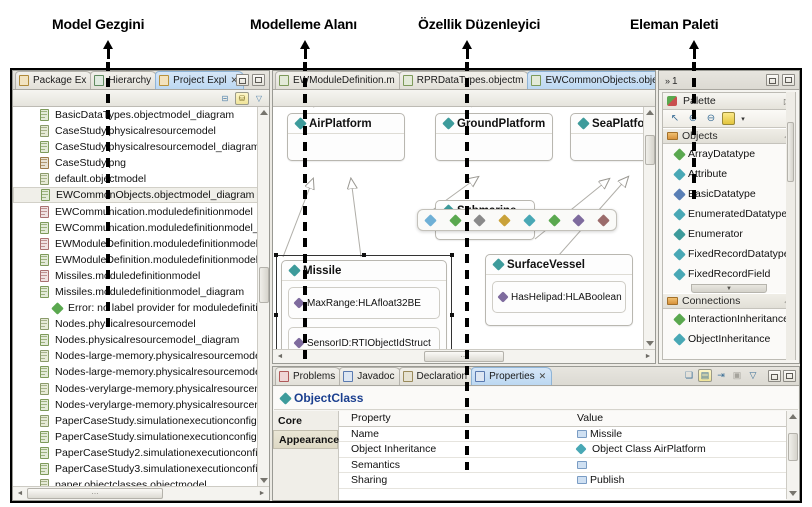  What do you see at coordinates (262, 493) in the screenshot?
I see `hscroll-right-arrow: ►` at bounding box center [262, 493].